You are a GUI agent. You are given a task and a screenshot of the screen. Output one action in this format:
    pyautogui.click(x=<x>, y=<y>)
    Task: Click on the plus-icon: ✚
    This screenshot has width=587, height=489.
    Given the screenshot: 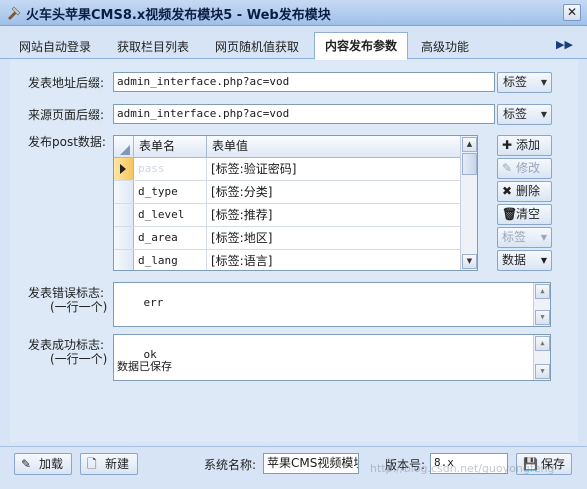 What is the action you would take?
    pyautogui.click(x=507, y=145)
    